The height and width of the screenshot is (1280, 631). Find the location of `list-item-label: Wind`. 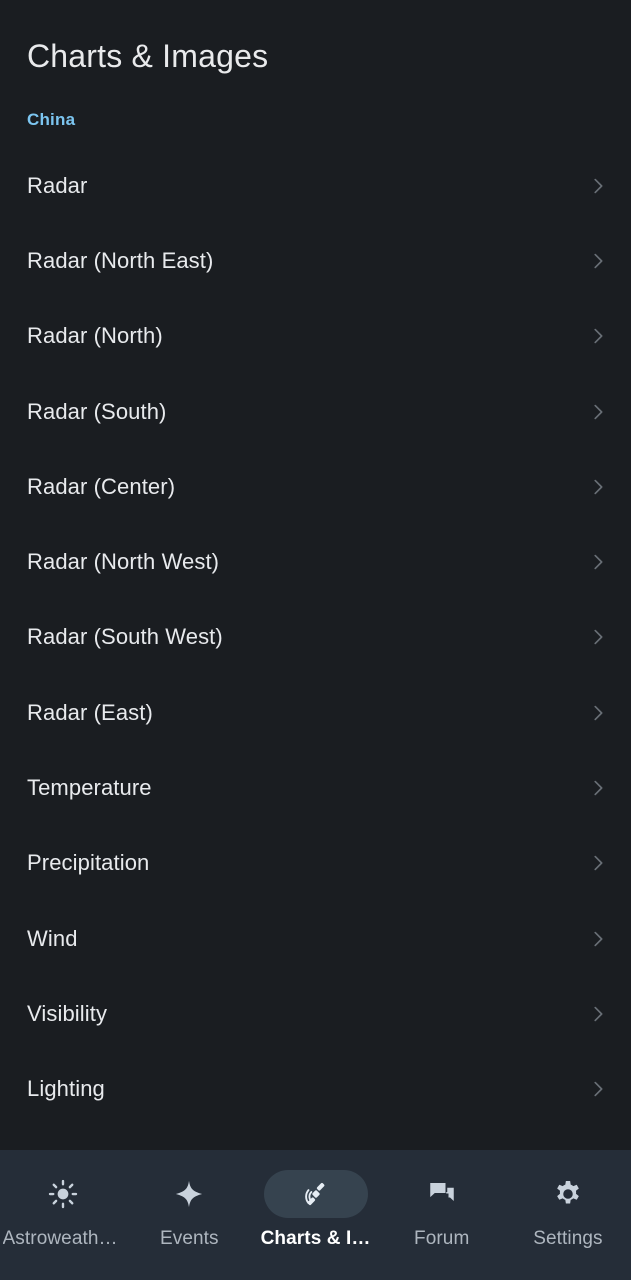

list-item-label: Wind is located at coordinates (52, 938).